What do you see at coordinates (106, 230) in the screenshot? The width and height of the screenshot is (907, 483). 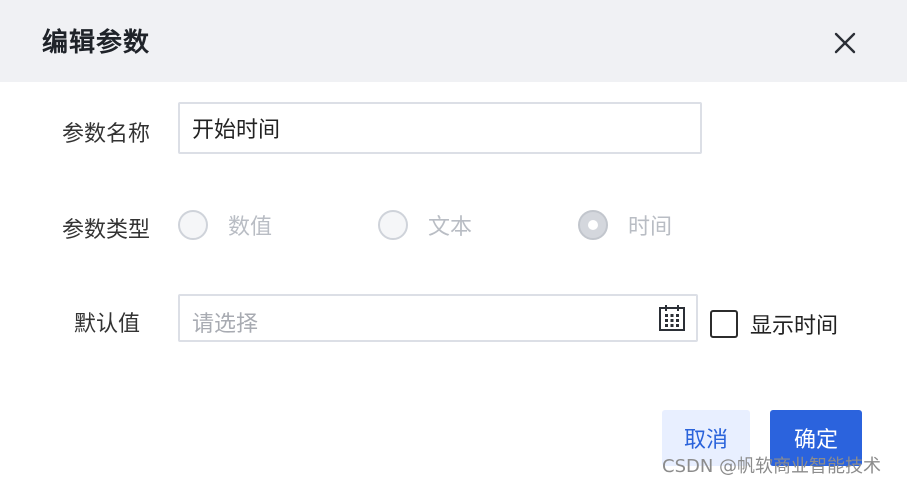 I see `param-type-label: 参数类型` at bounding box center [106, 230].